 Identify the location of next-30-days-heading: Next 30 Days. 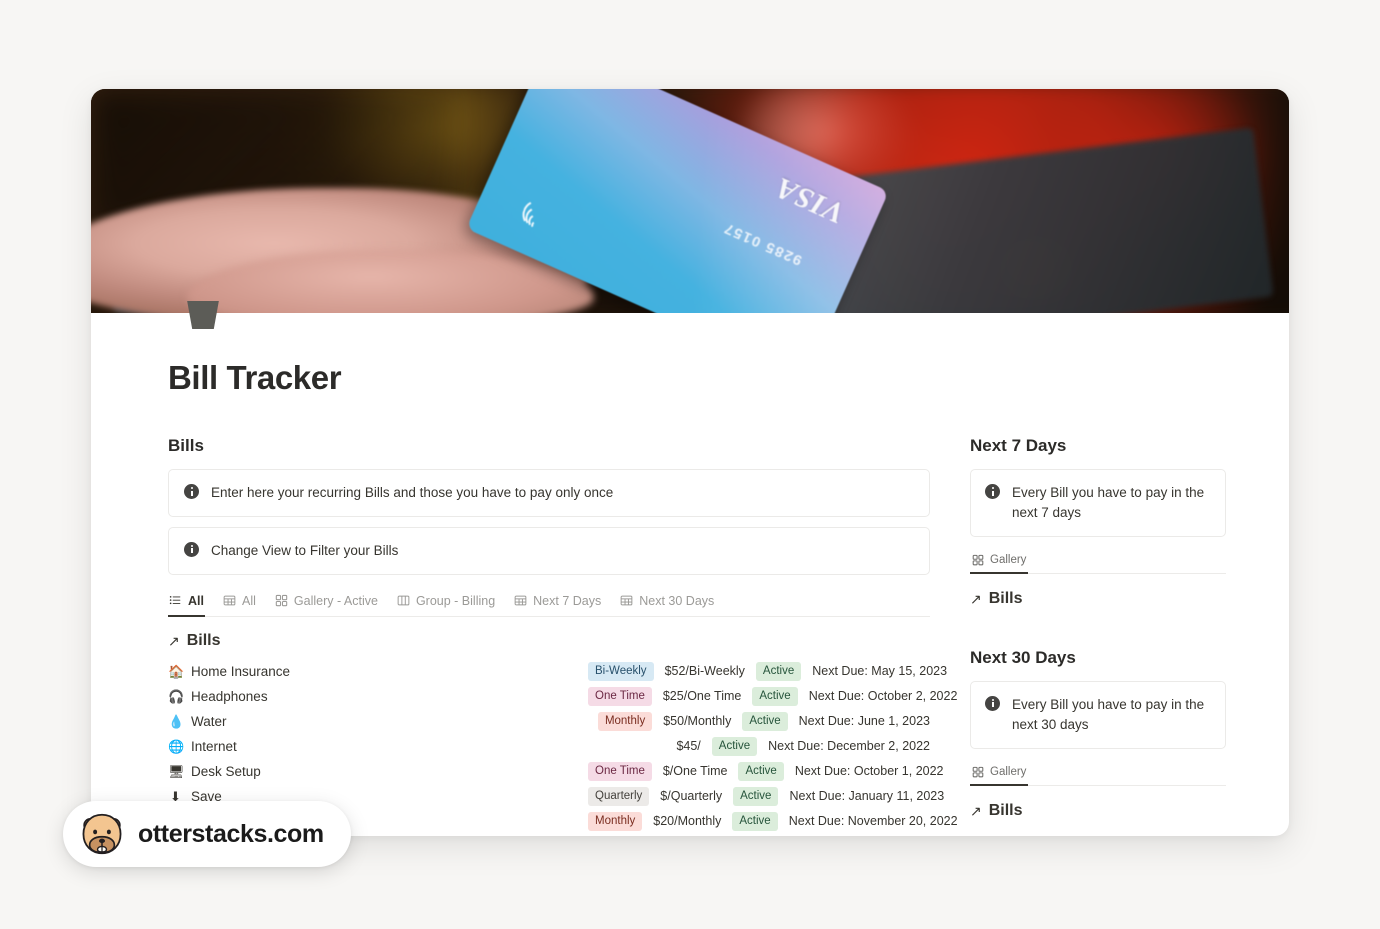
(1023, 657).